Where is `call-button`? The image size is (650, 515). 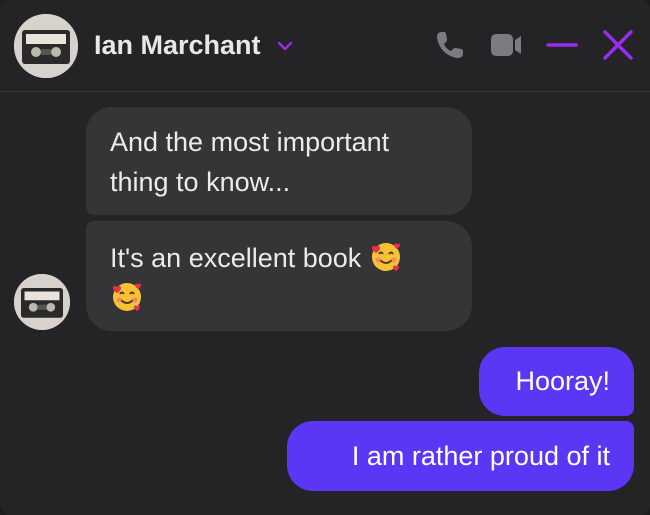
call-button is located at coordinates (450, 45).